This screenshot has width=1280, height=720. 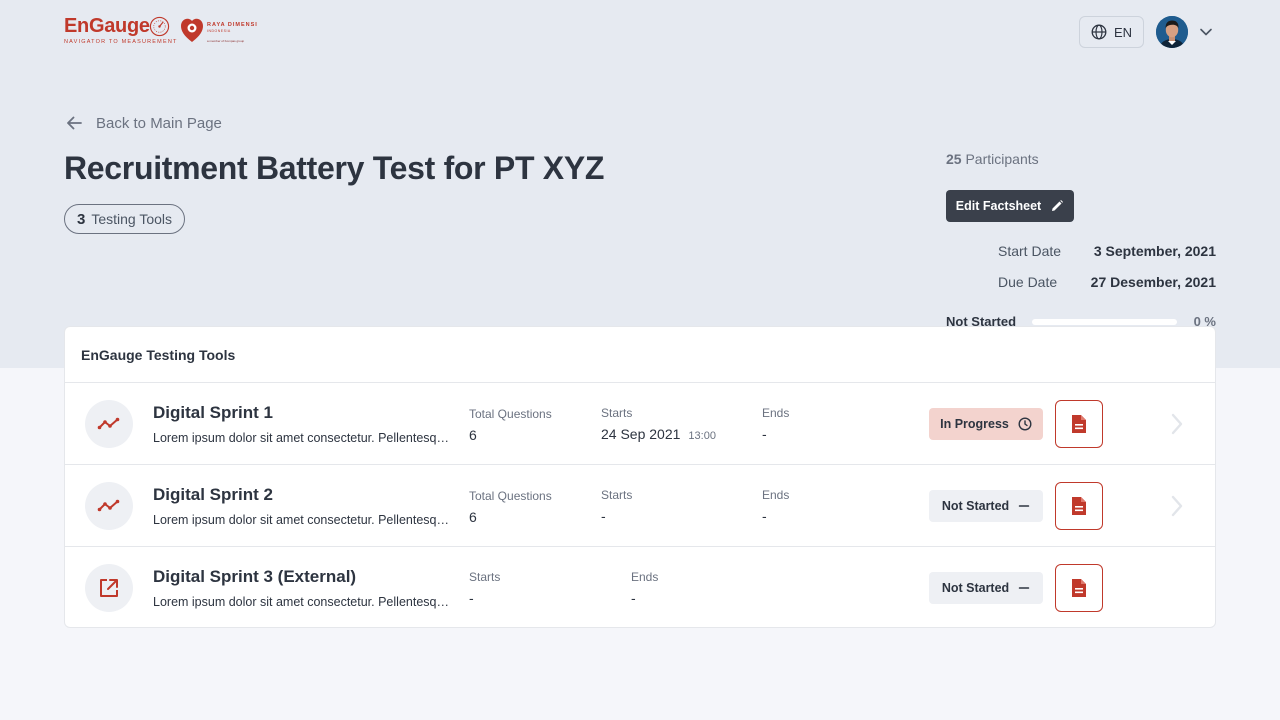 I want to click on engauge-logo: EnGauge NAVIGATOR TO MEASUREMENT, so click(x=121, y=30).